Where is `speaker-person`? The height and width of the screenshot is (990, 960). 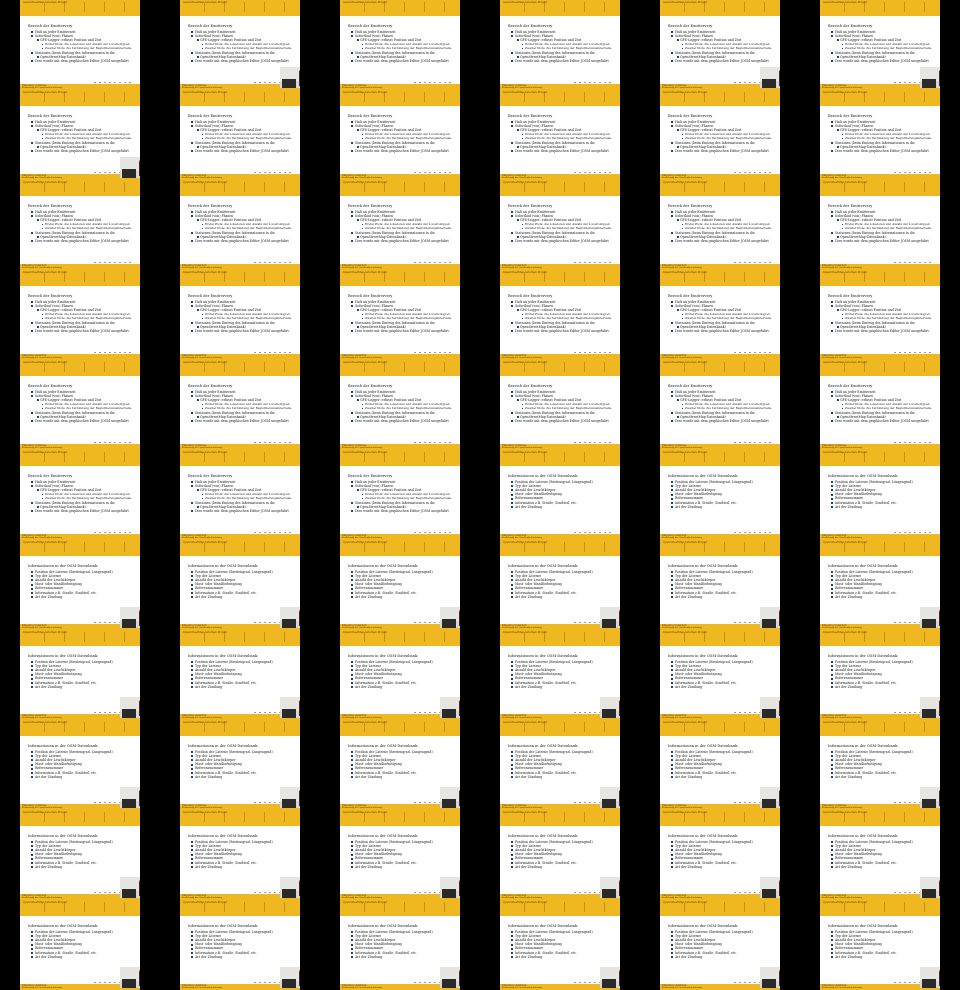 speaker-person is located at coordinates (779, 618).